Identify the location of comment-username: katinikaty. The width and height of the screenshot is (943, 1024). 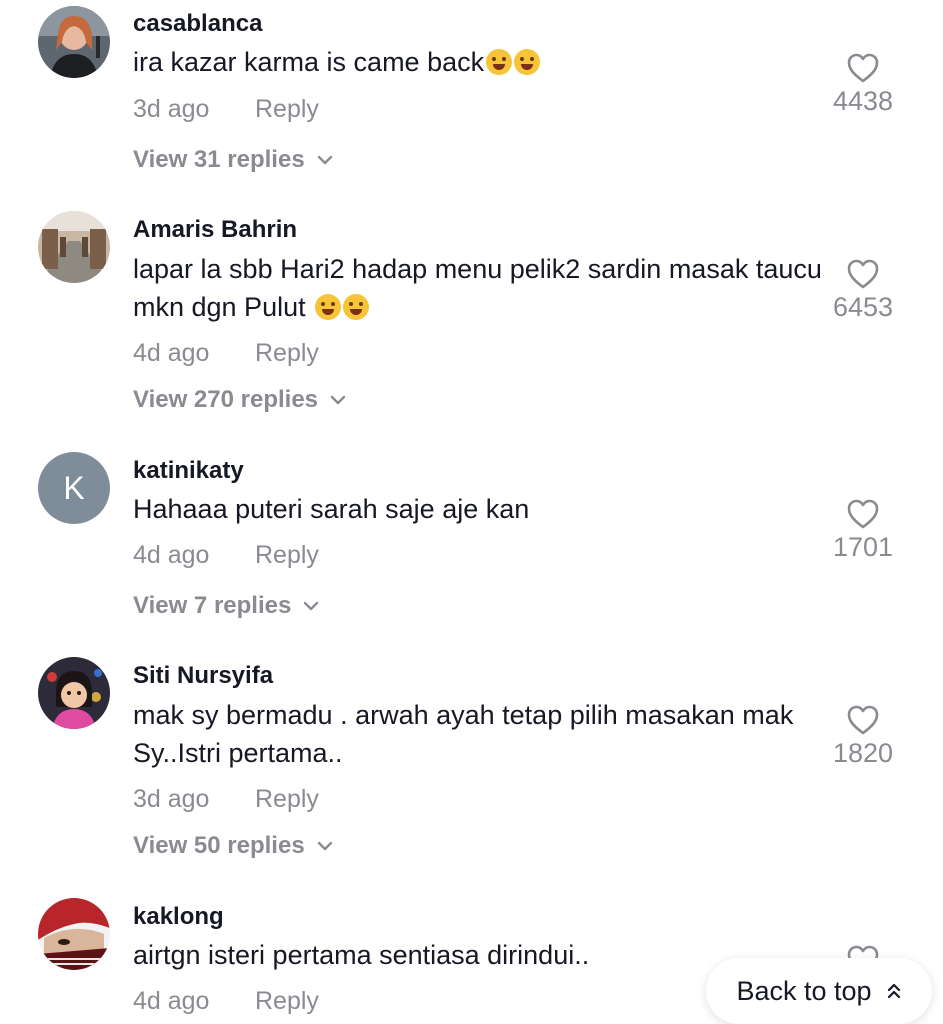
(188, 471).